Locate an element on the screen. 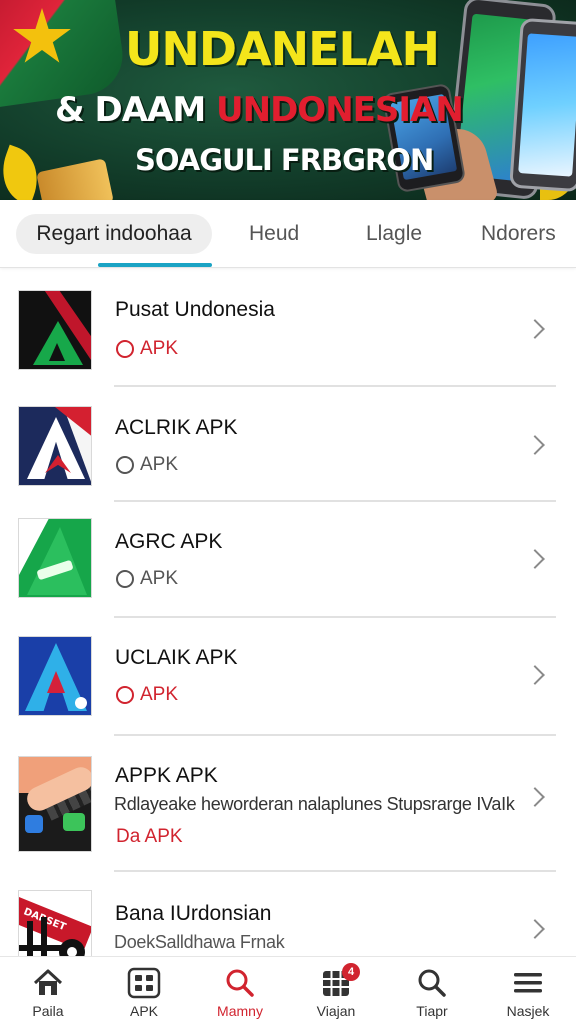 The height and width of the screenshot is (1024, 576). item-name: UCLAIK APK is located at coordinates (176, 657).